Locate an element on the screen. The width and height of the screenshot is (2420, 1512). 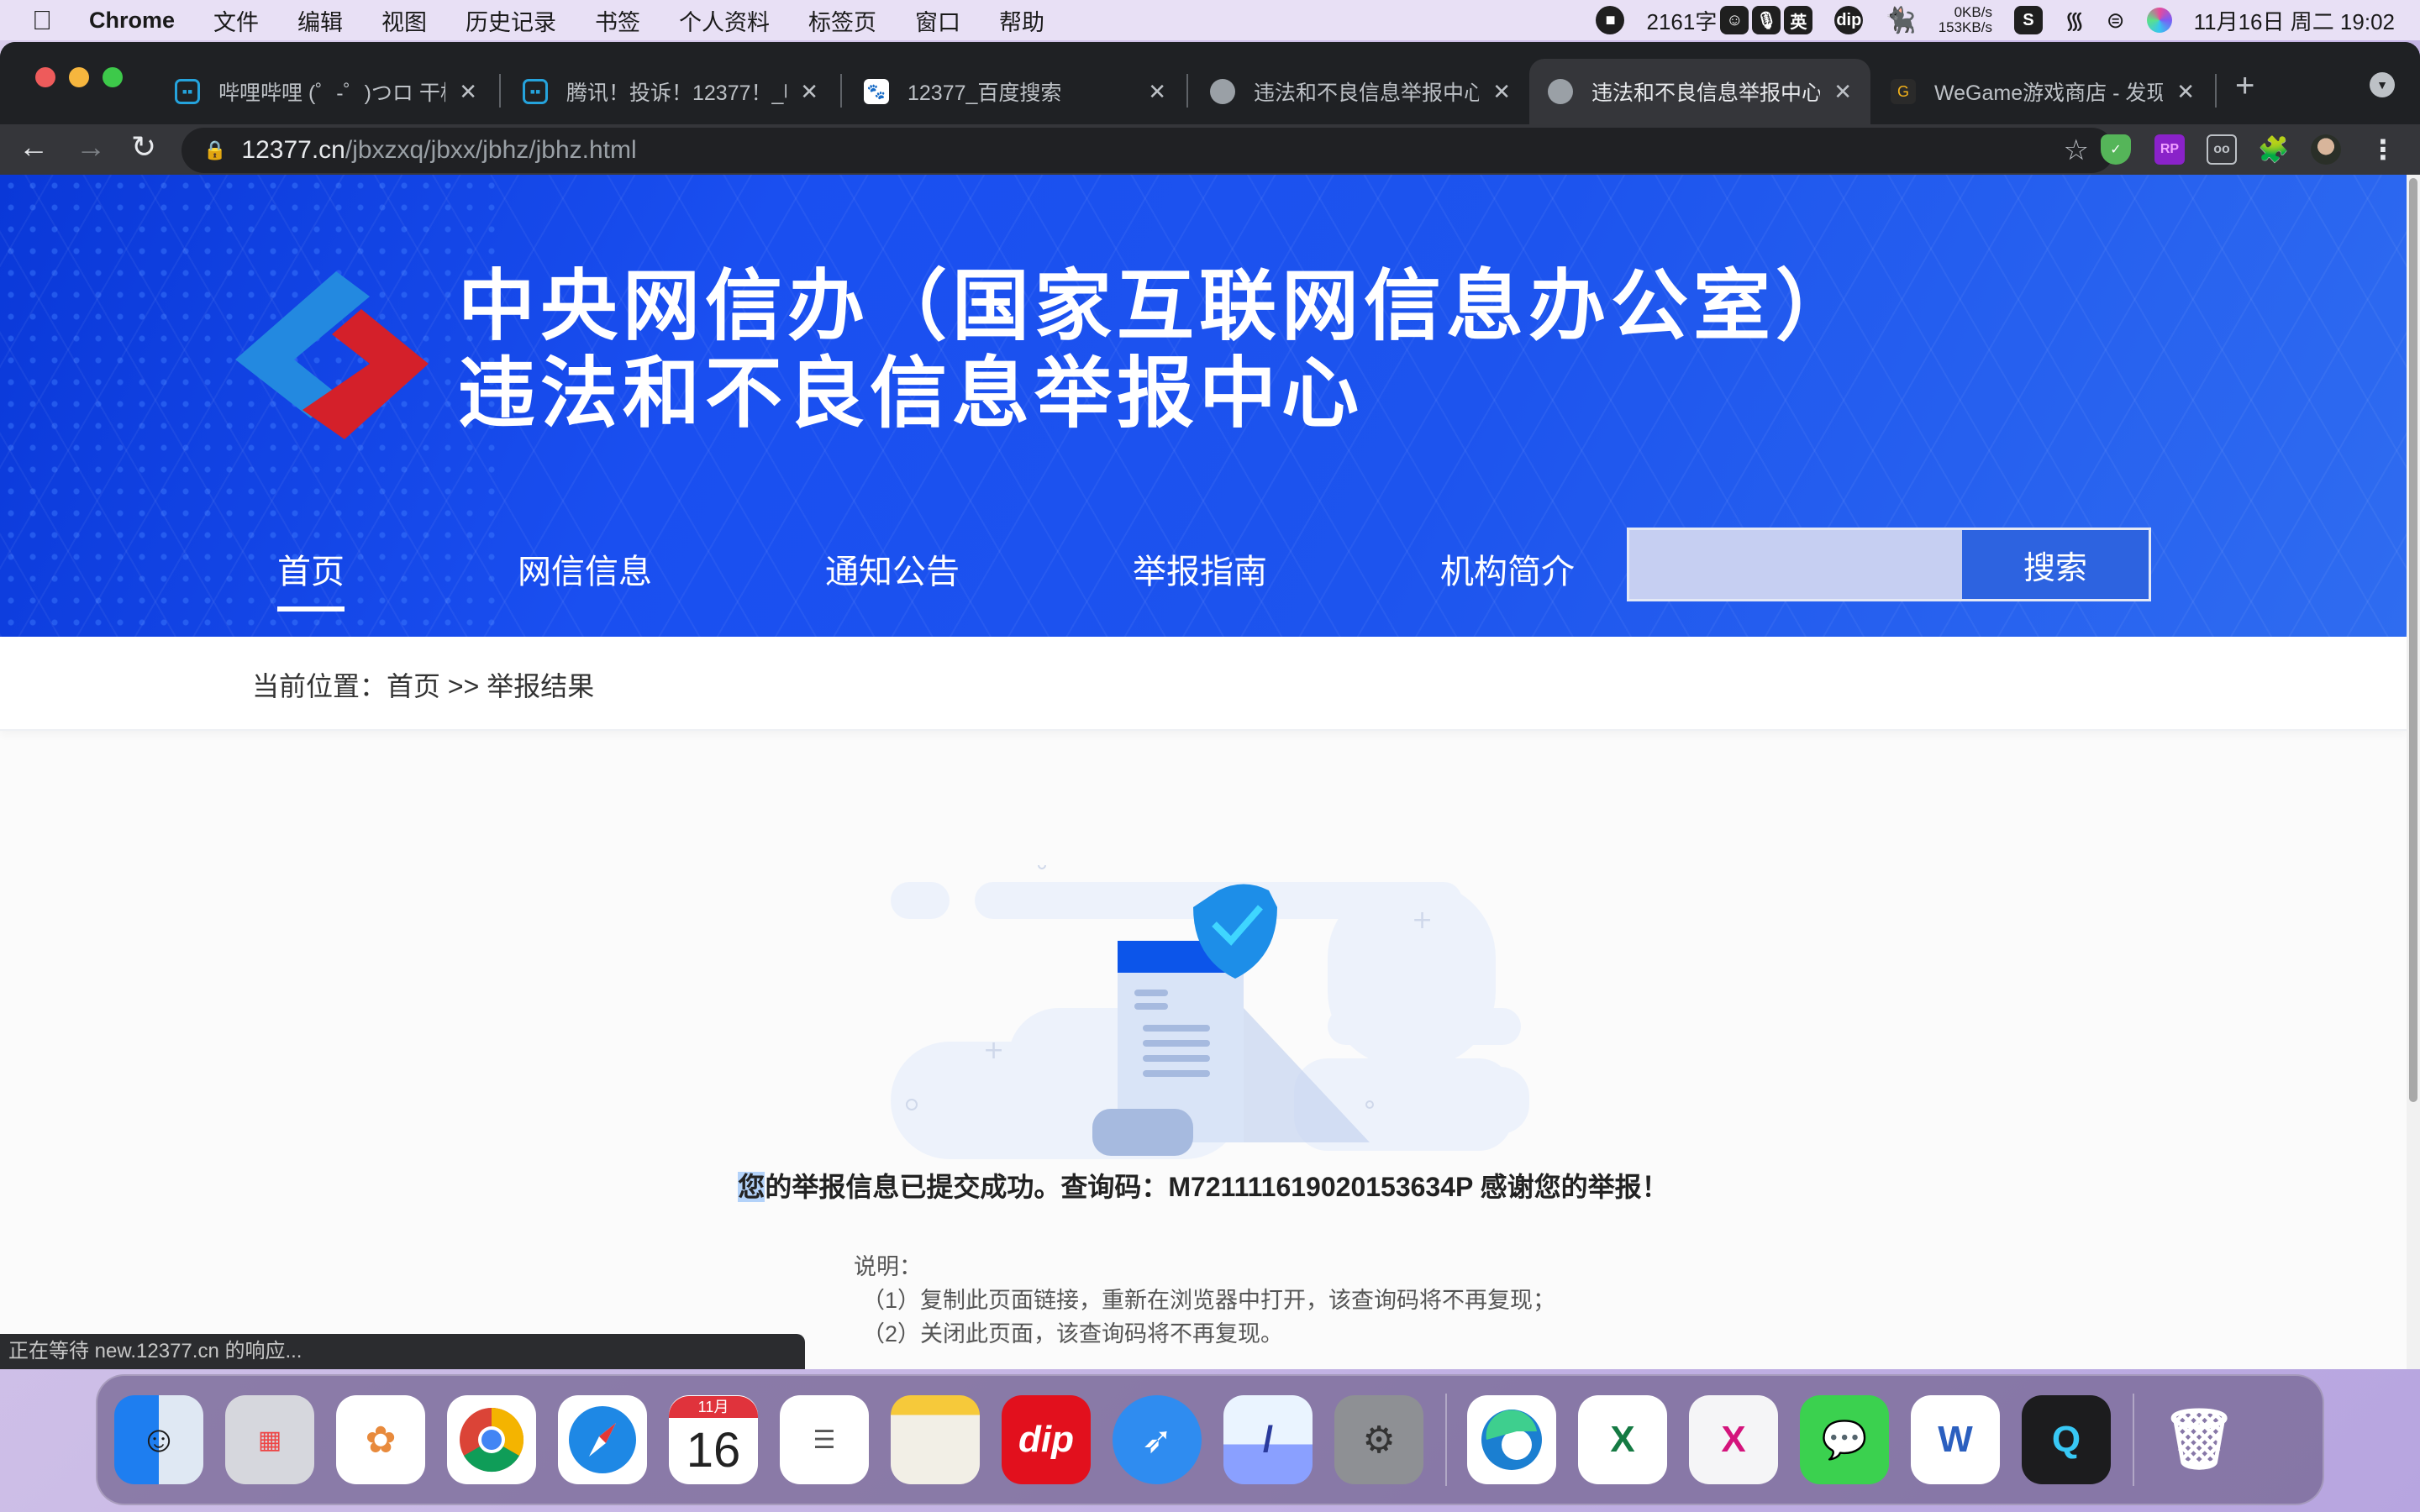
selected-text: 您 is located at coordinates (751, 1187).